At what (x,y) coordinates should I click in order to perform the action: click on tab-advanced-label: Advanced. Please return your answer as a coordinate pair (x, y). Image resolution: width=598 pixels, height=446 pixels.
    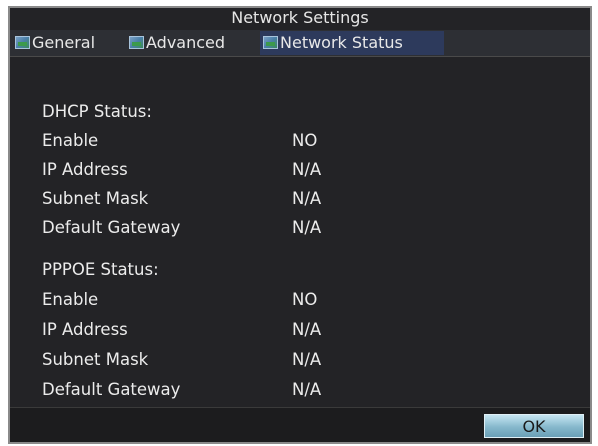
    Looking at the image, I should click on (186, 42).